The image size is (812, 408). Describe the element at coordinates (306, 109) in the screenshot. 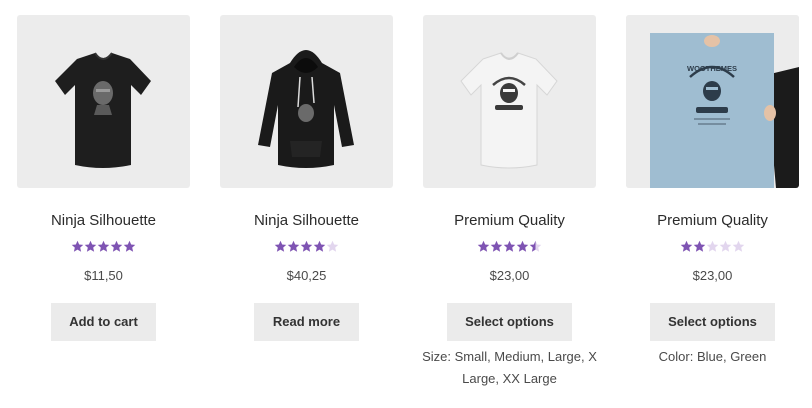

I see `hoodie-black-icon` at that location.